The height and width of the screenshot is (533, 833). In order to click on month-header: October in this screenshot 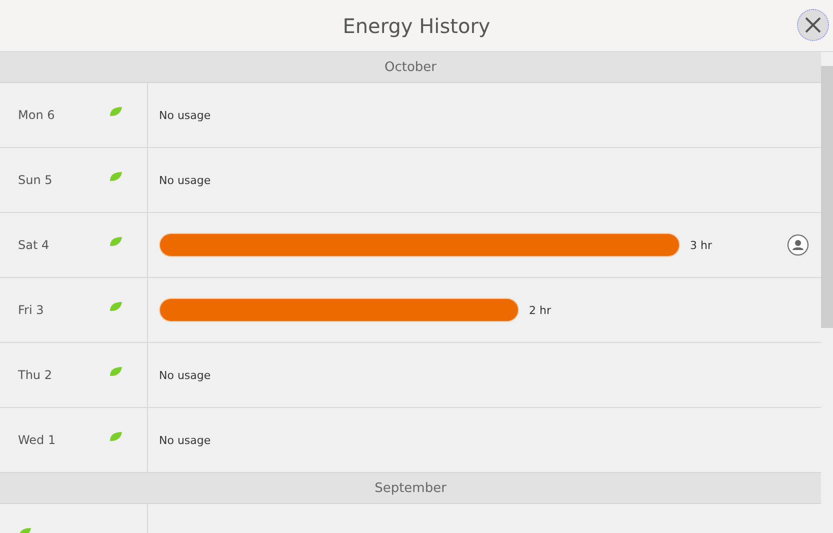, I will do `click(410, 67)`.